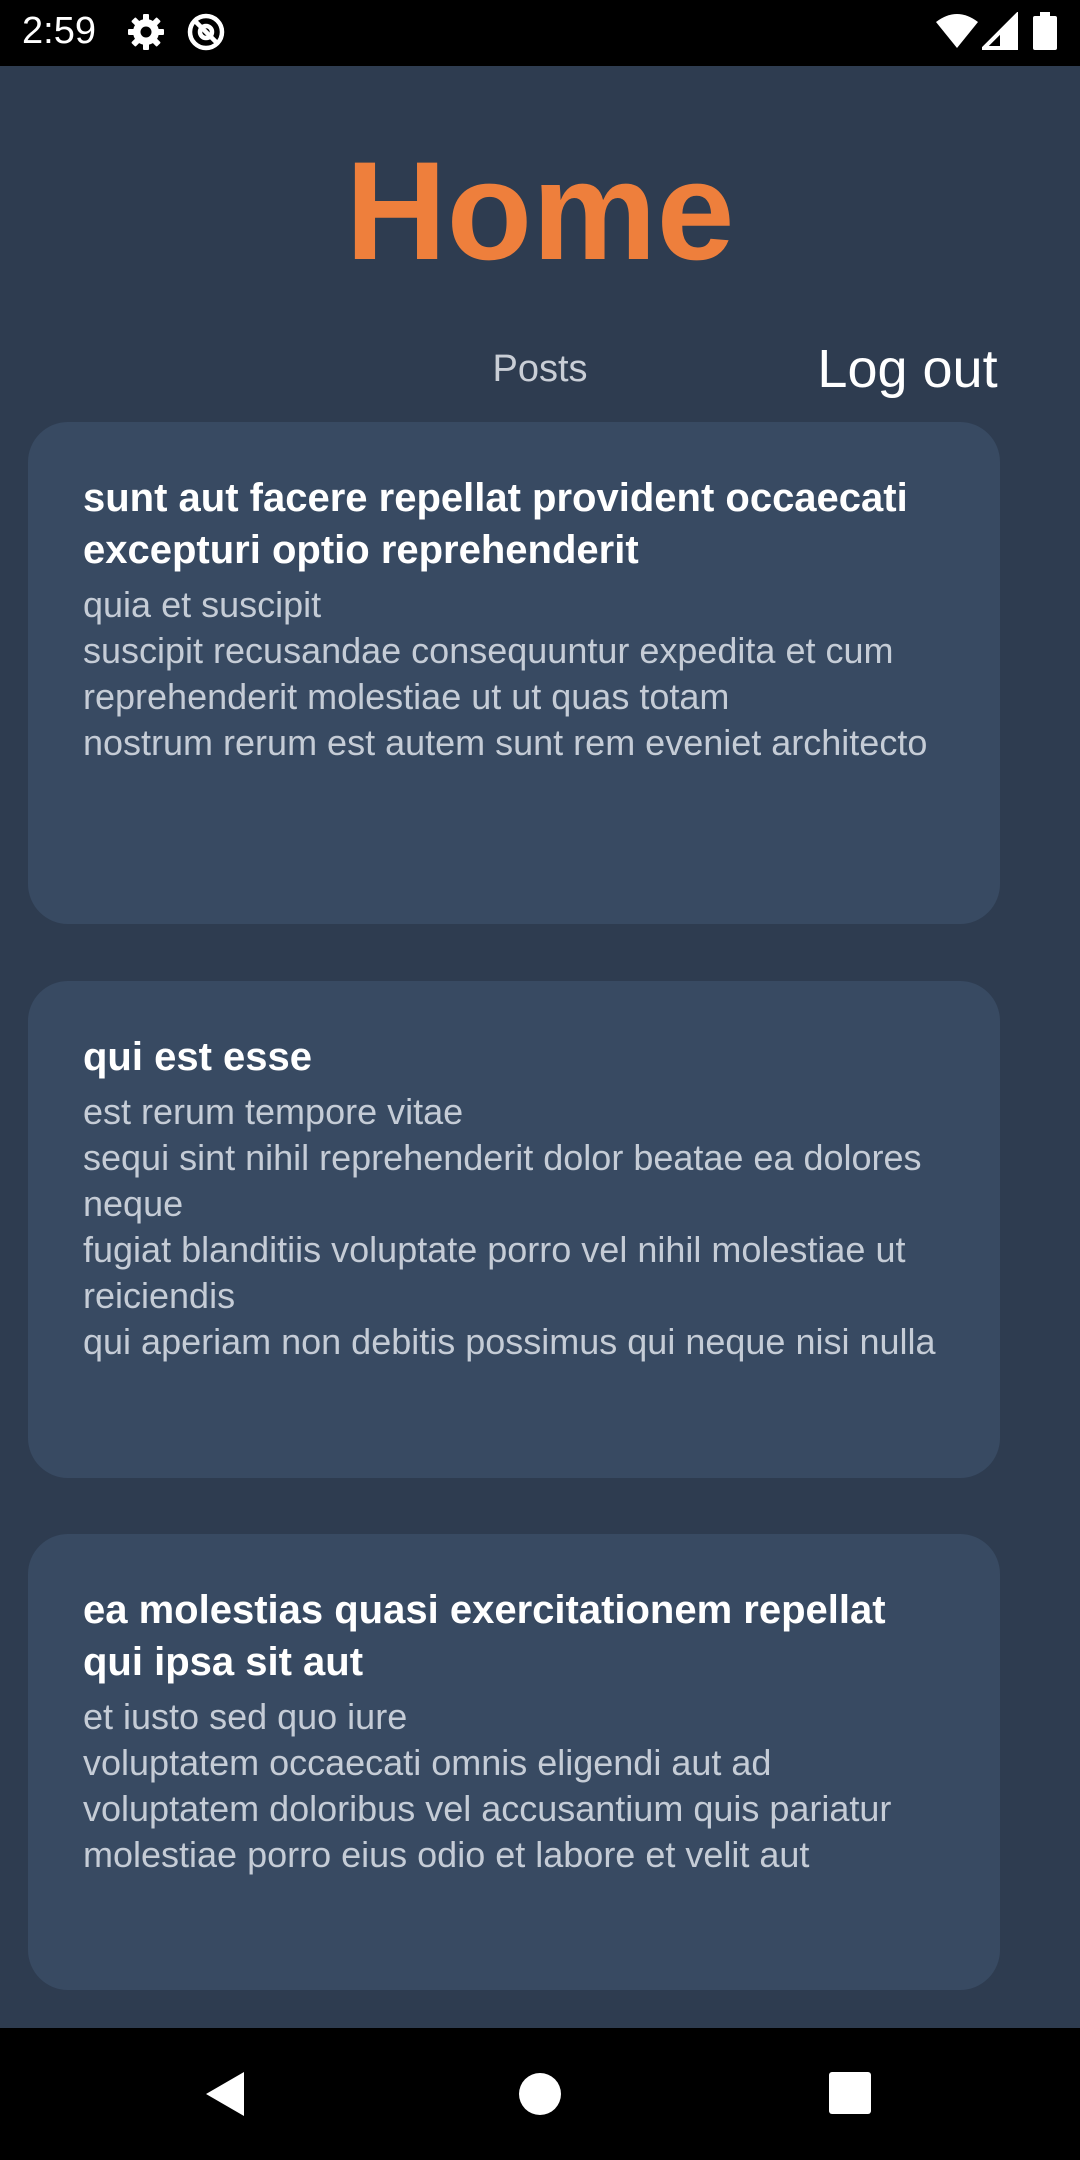 The image size is (1080, 2160). I want to click on back-icon, so click(226, 2094).